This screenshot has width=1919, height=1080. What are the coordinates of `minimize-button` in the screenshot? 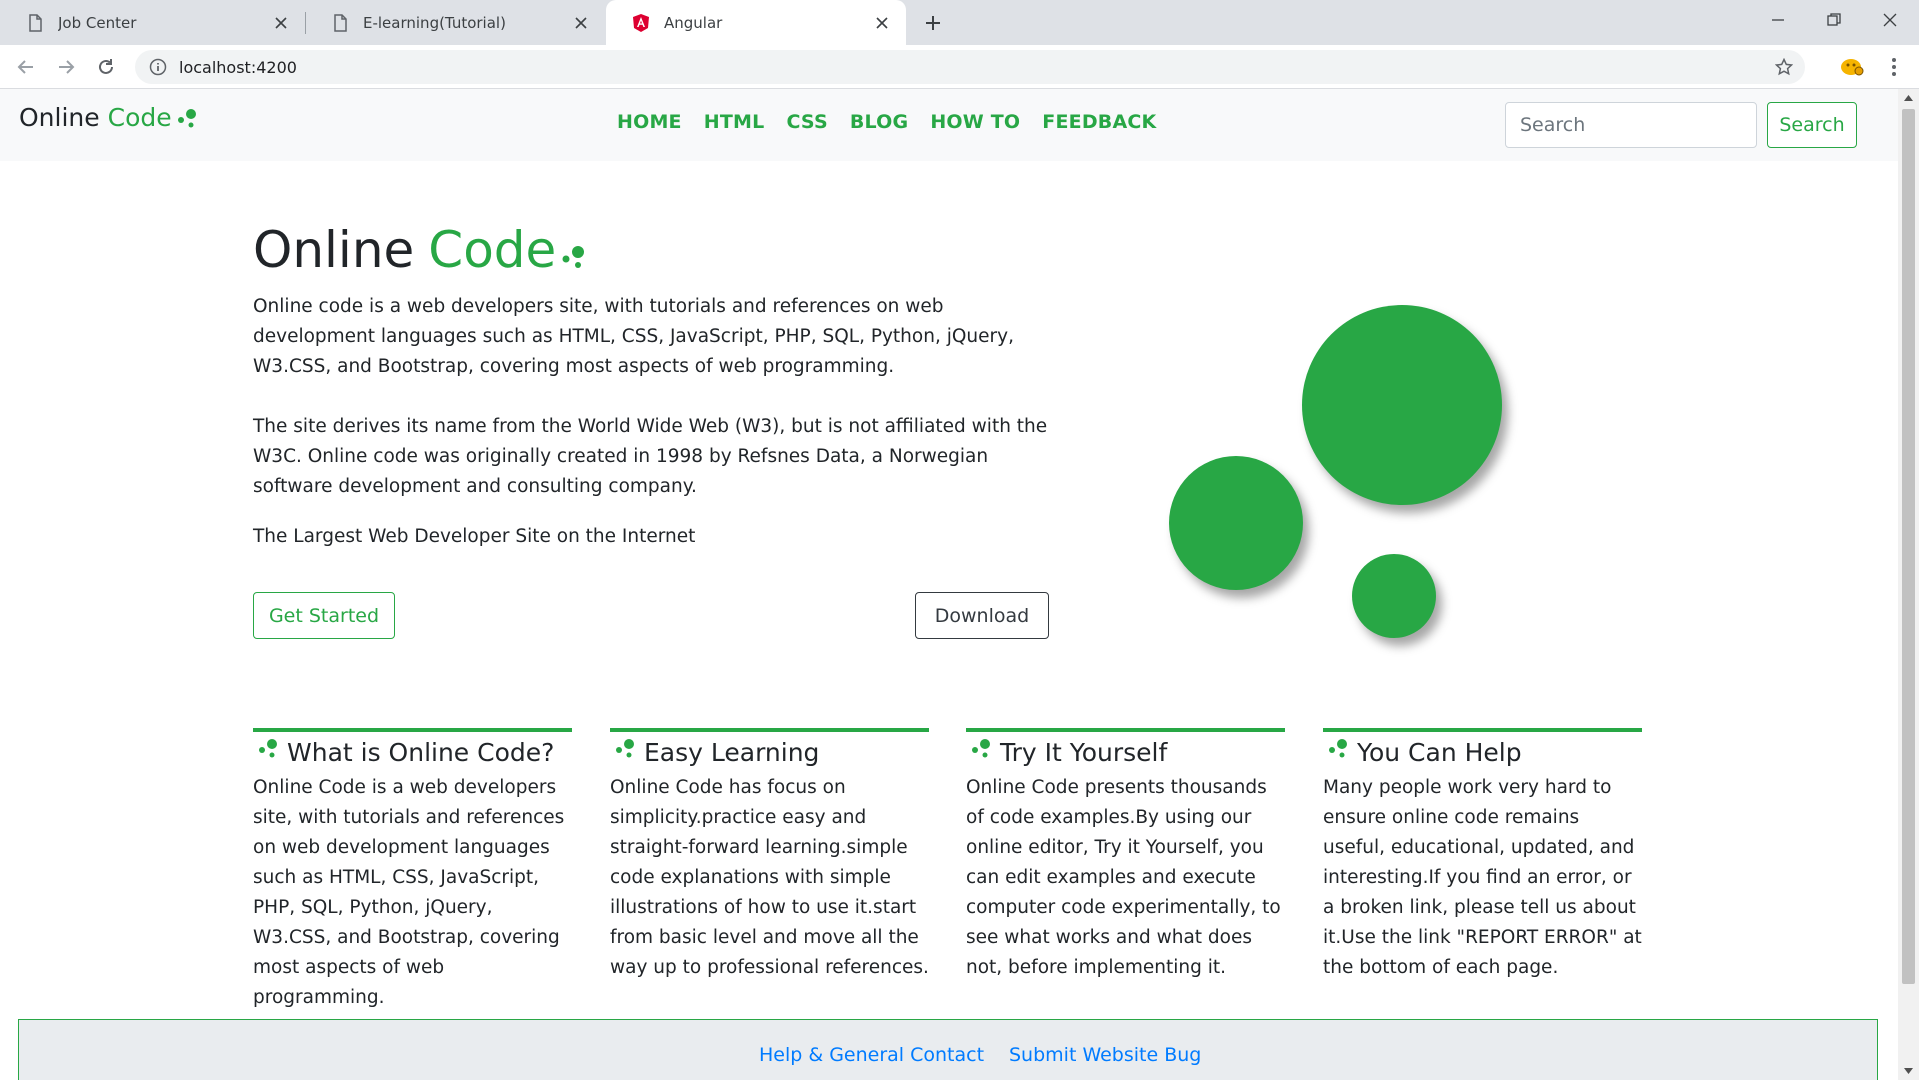 It's located at (1778, 20).